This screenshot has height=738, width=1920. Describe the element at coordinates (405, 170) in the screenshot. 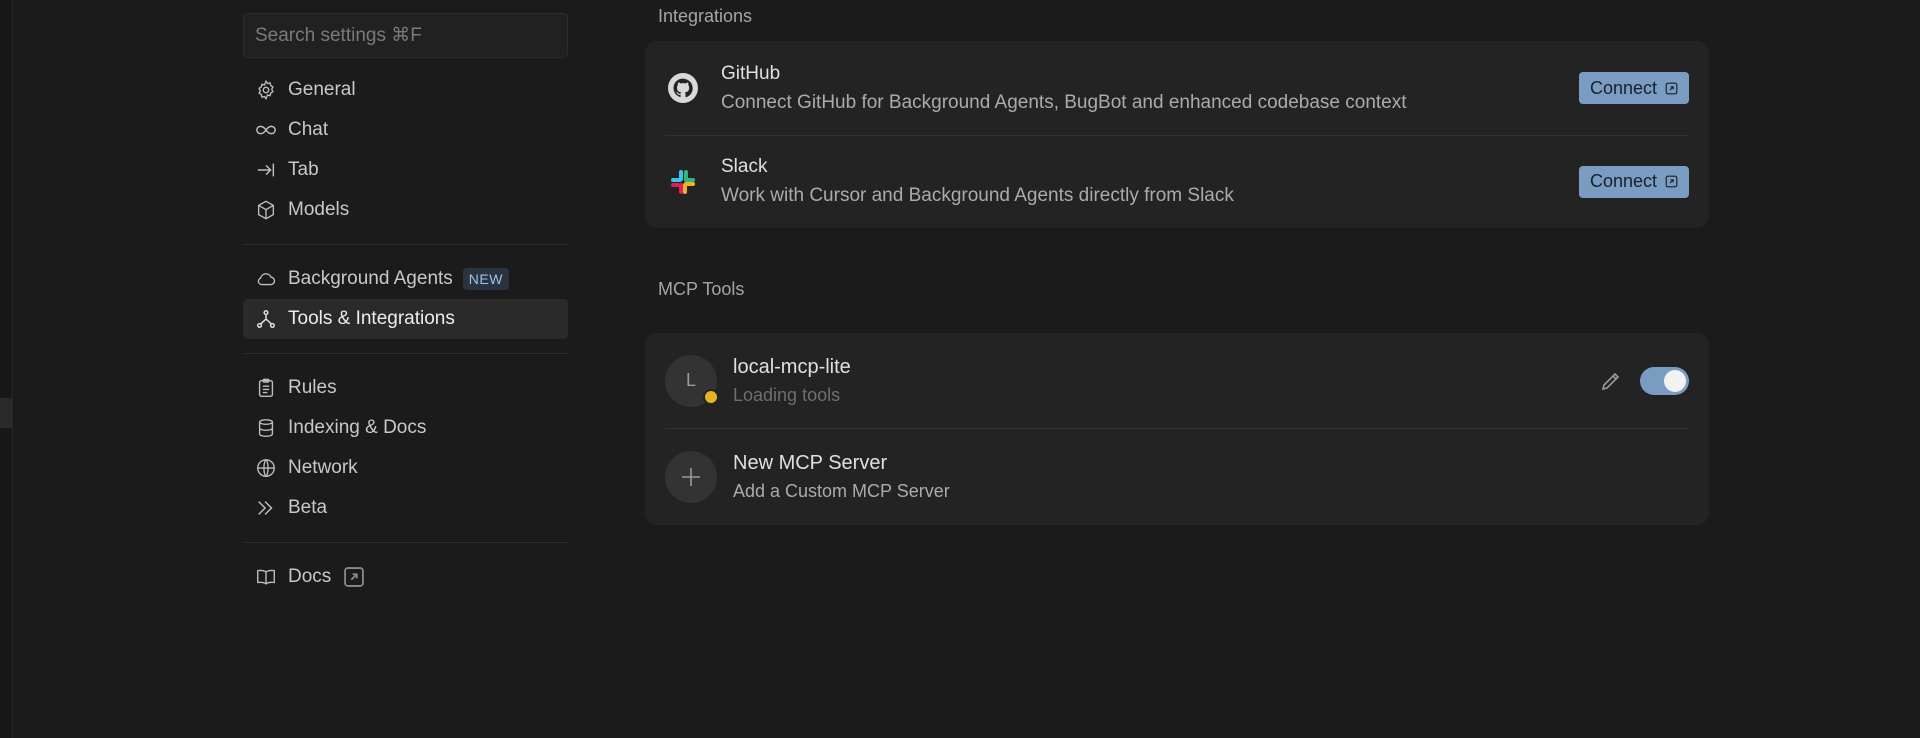

I see `sidebar-item-tab: Tab` at that location.